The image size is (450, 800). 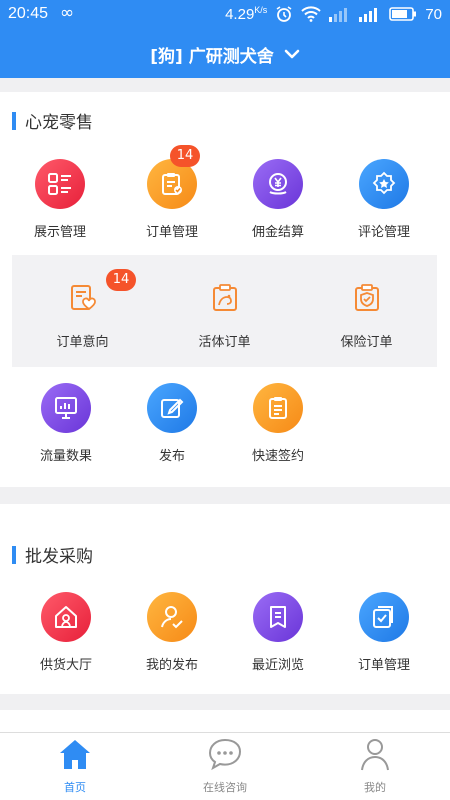 I want to click on review-management-label: 评论管理, so click(x=383, y=232).